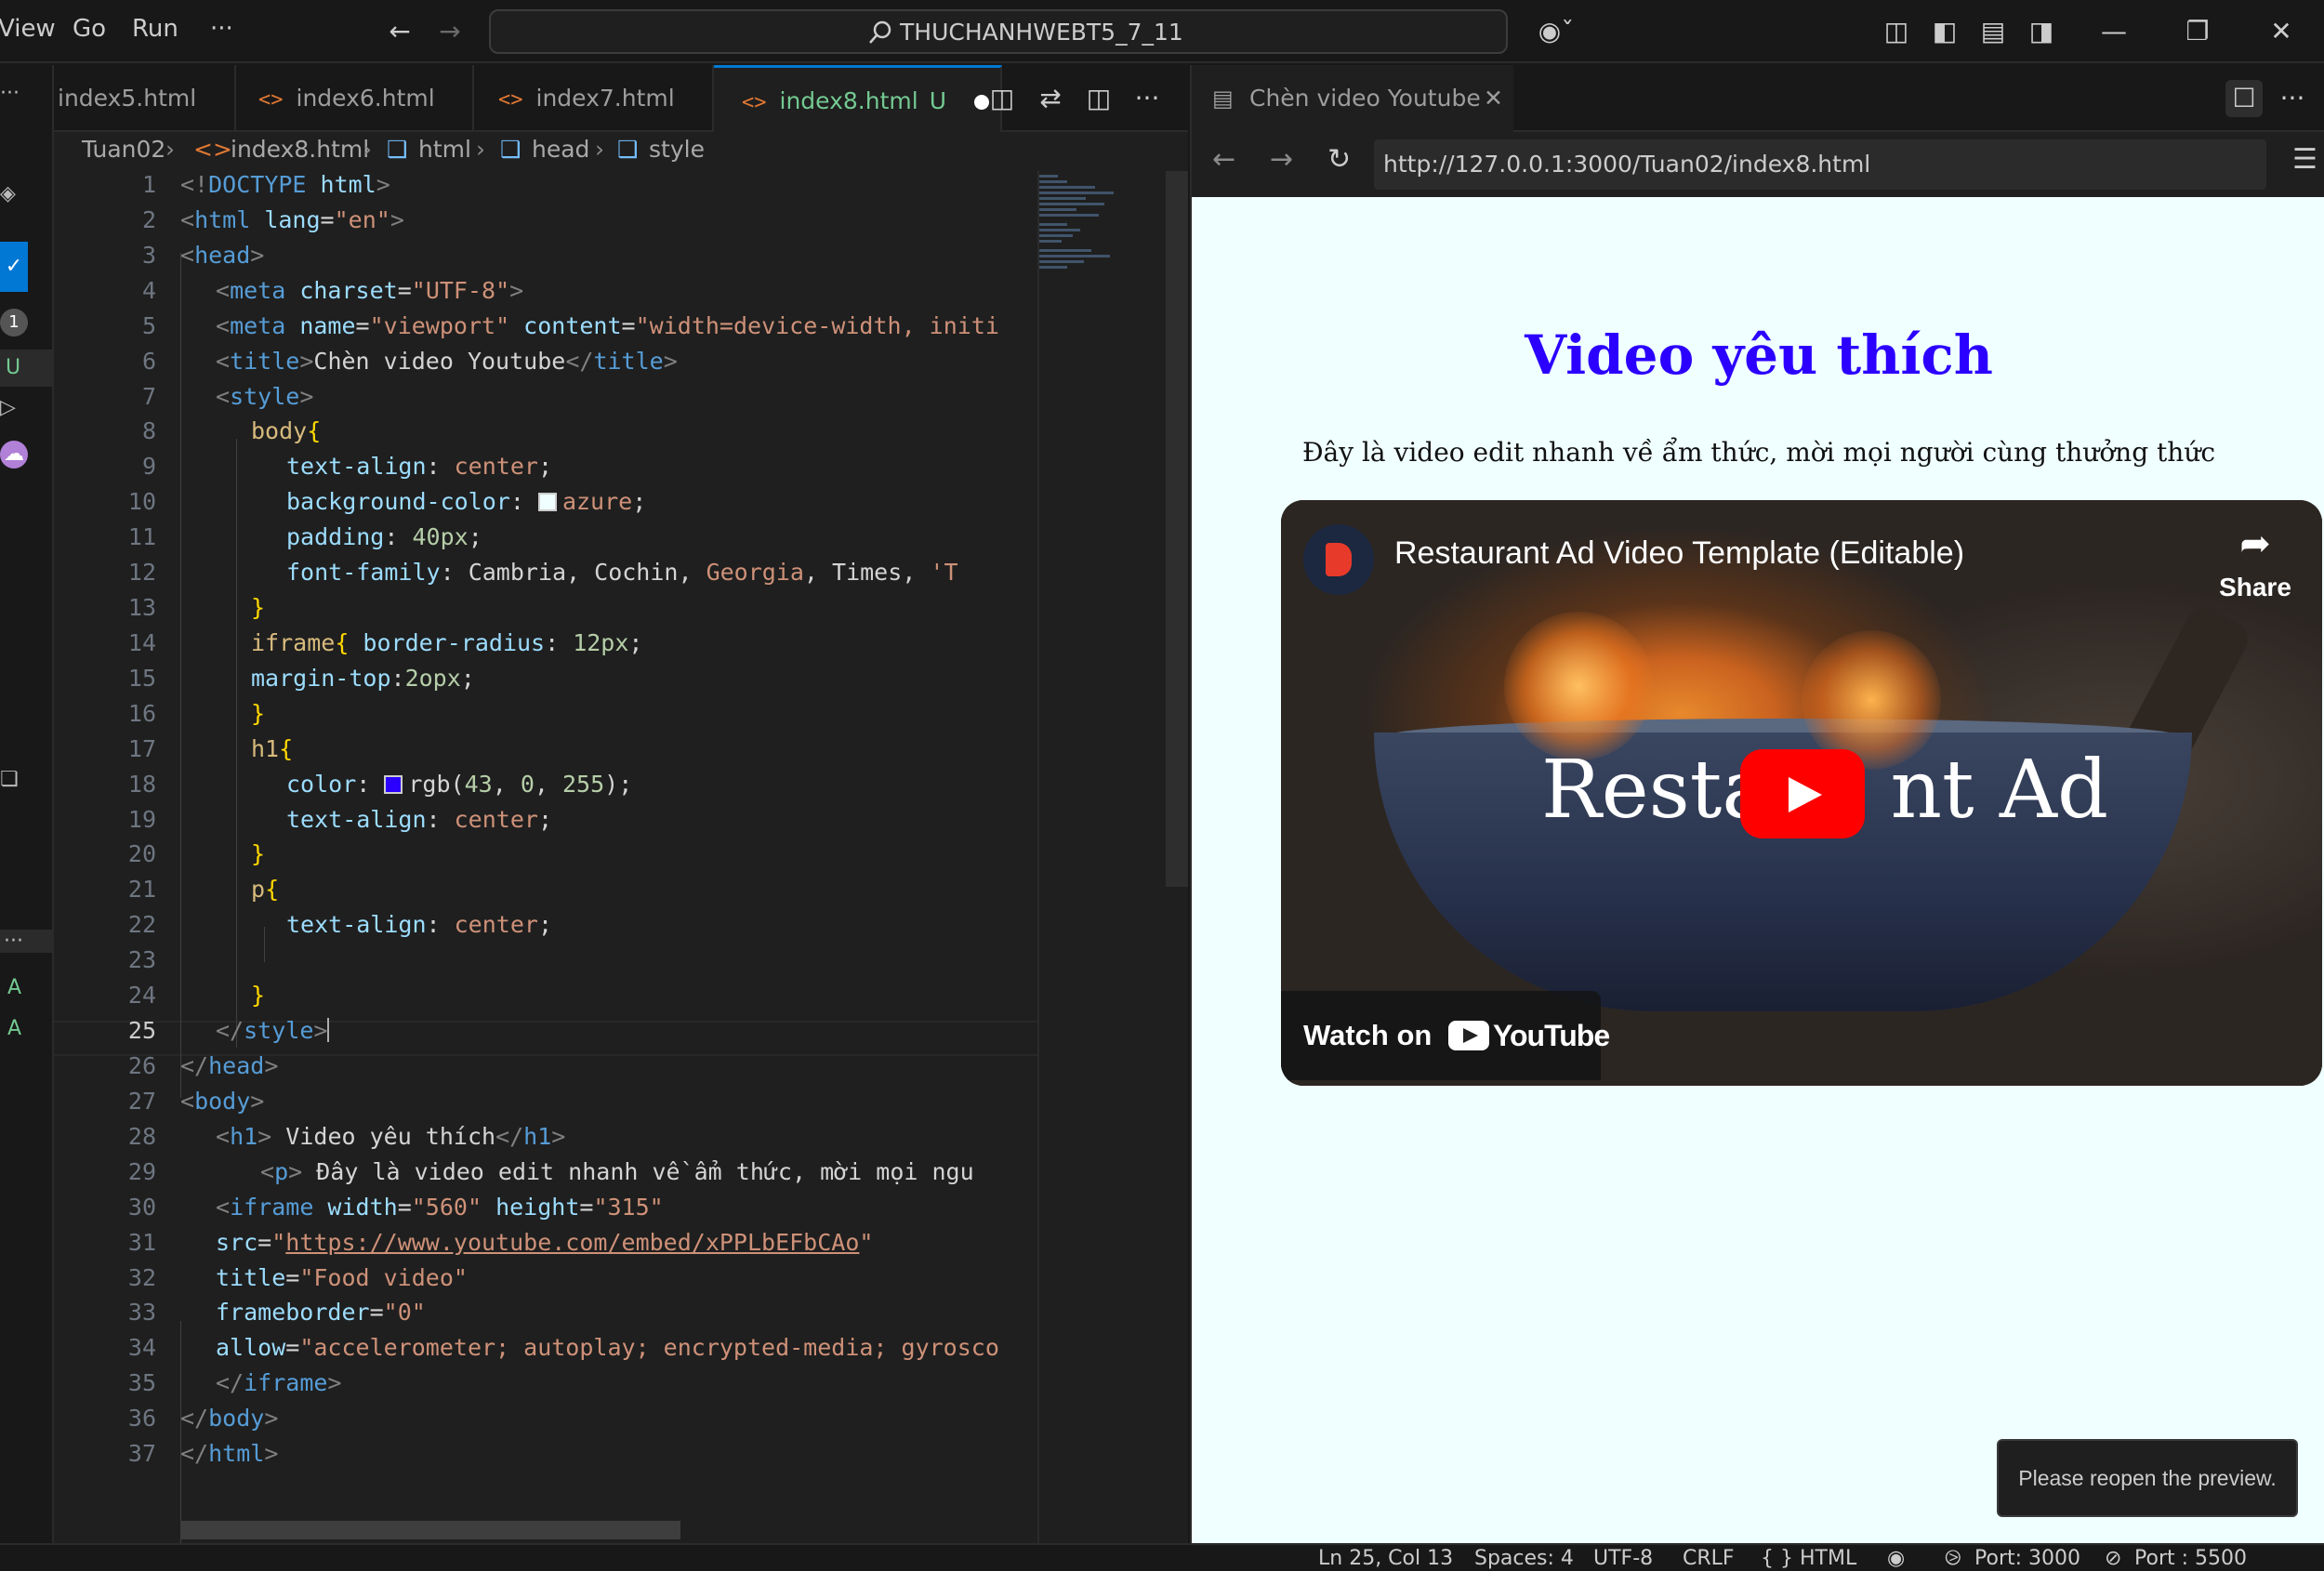 This screenshot has width=2324, height=1571. Describe the element at coordinates (677, 149) in the screenshot. I see `breadcrumb-style: style` at that location.